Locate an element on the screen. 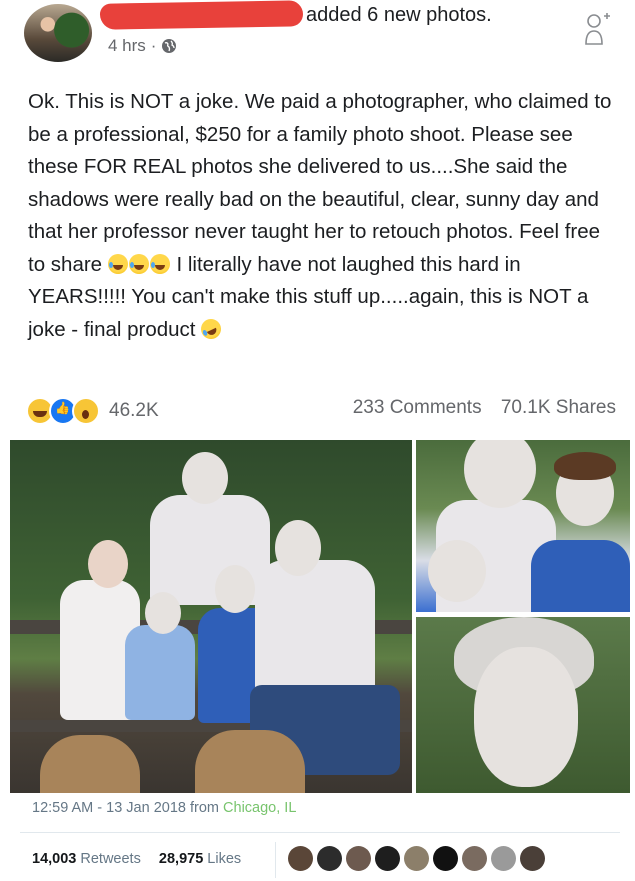 Image resolution: width=635 pixels, height=881 pixels. boy1-head is located at coordinates (163, 613).